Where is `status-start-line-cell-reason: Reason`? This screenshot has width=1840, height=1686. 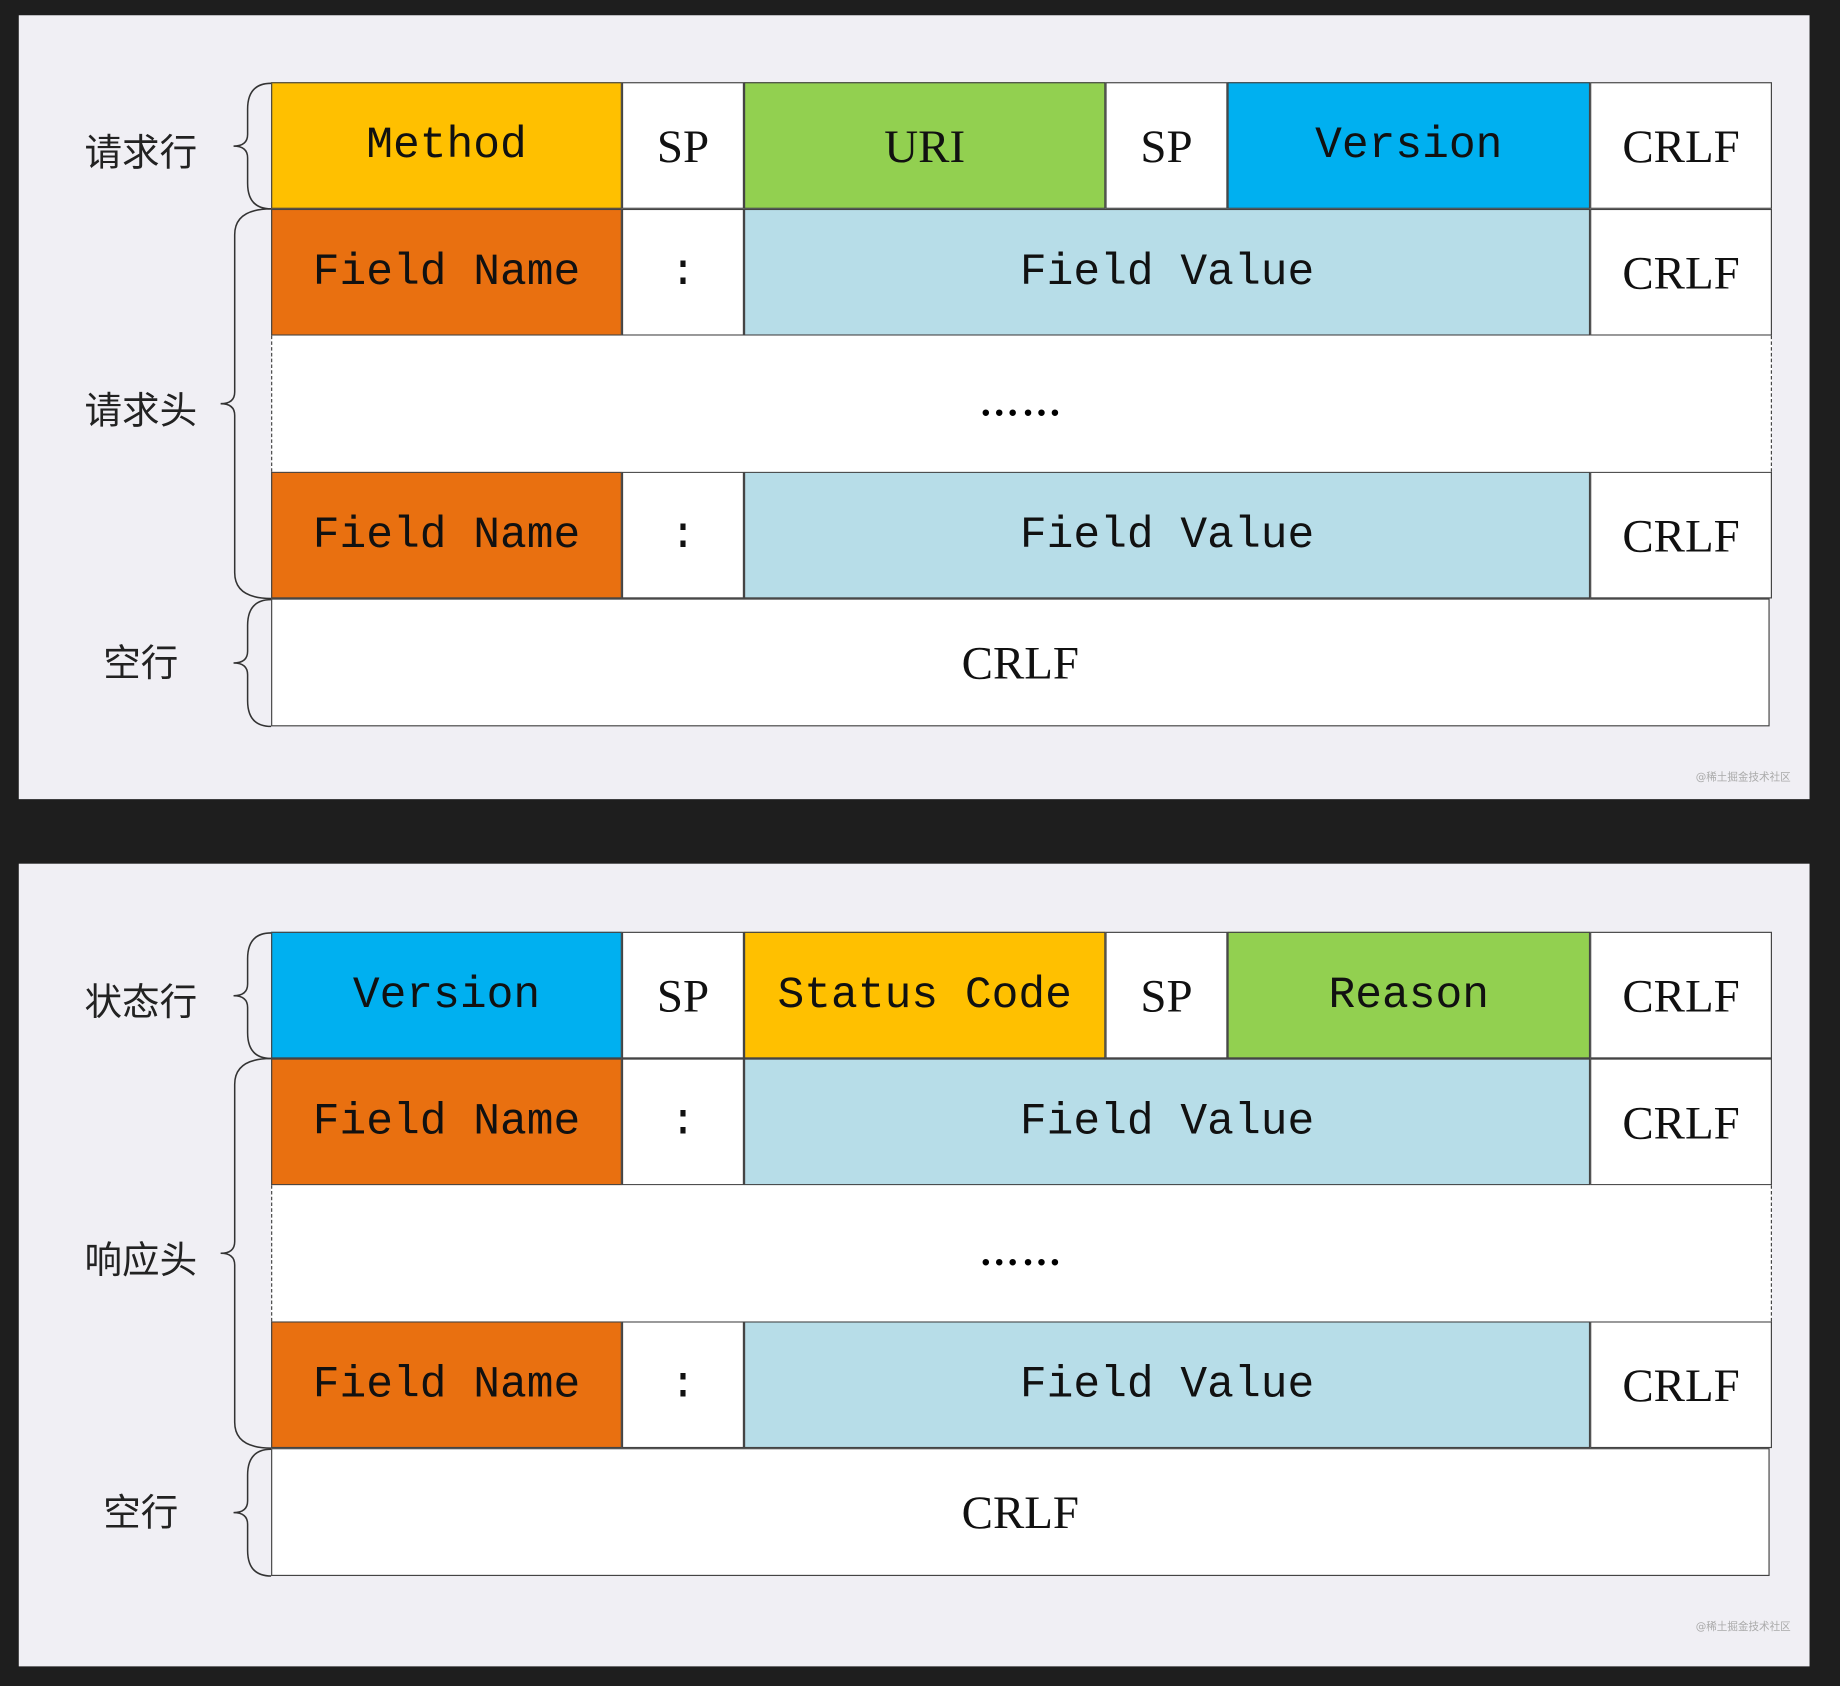 status-start-line-cell-reason: Reason is located at coordinates (1409, 995).